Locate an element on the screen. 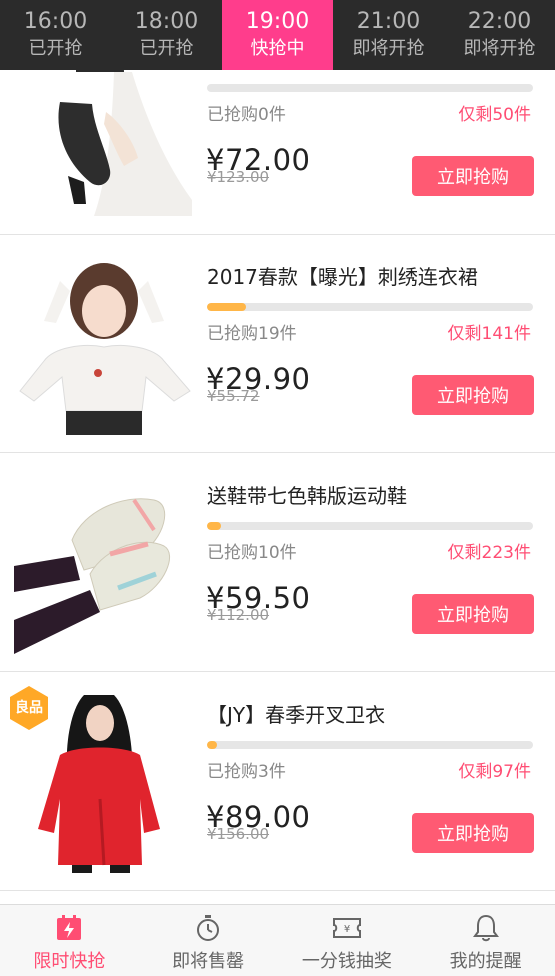 The image size is (555, 976). remaining-count: 仅剩50件 is located at coordinates (494, 115).